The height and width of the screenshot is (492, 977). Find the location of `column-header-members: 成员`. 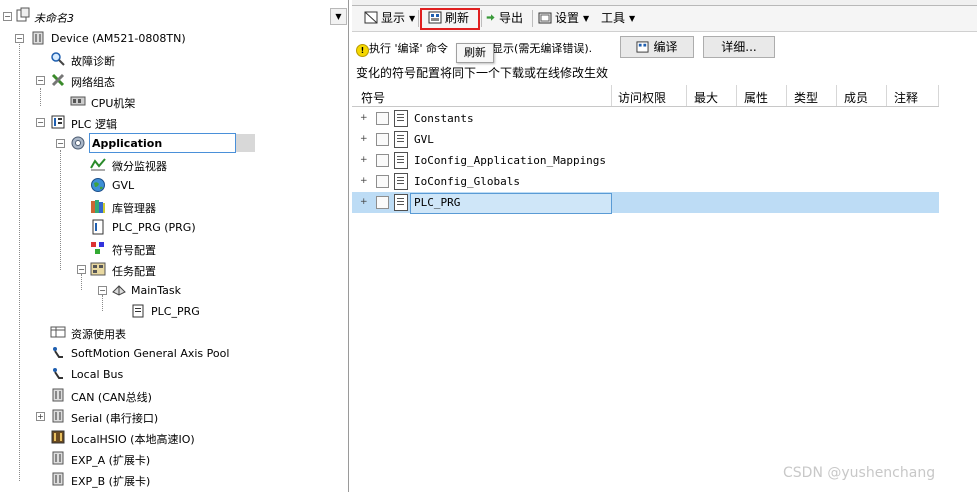

column-header-members: 成员 is located at coordinates (856, 97).